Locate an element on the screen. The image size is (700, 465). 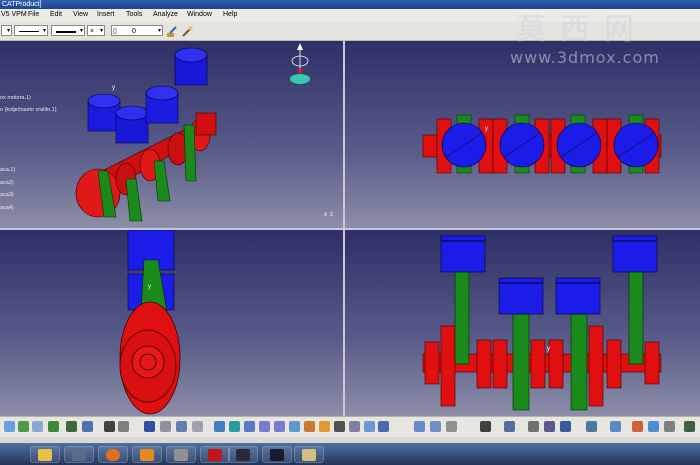
iso-view-icon is located at coordinates (309, 426).